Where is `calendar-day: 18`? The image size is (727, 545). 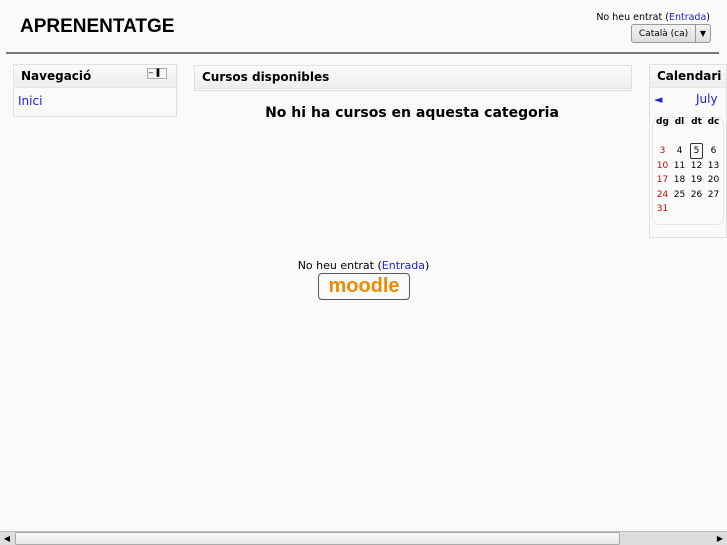 calendar-day: 18 is located at coordinates (679, 180).